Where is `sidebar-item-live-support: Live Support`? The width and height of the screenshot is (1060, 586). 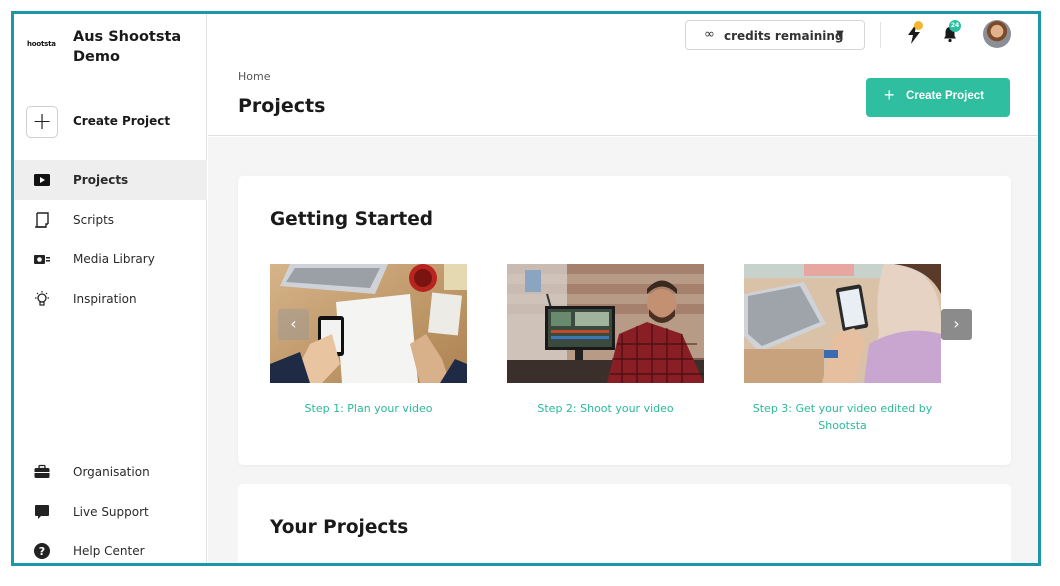
sidebar-item-live-support: Live Support is located at coordinates (110, 512).